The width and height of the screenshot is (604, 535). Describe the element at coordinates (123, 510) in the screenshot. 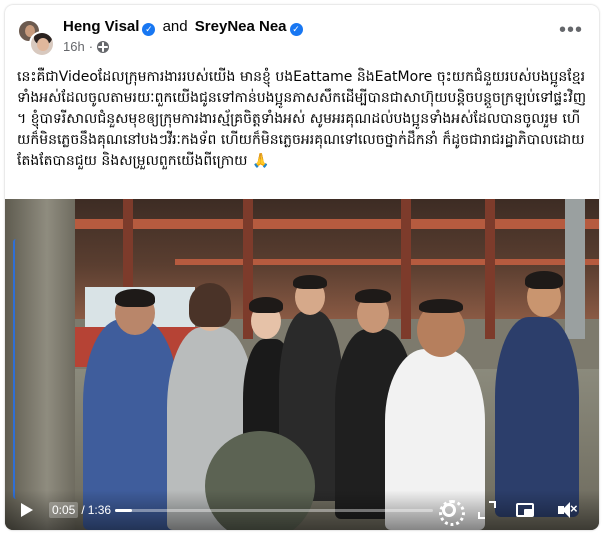

I see `progress-fill` at that location.